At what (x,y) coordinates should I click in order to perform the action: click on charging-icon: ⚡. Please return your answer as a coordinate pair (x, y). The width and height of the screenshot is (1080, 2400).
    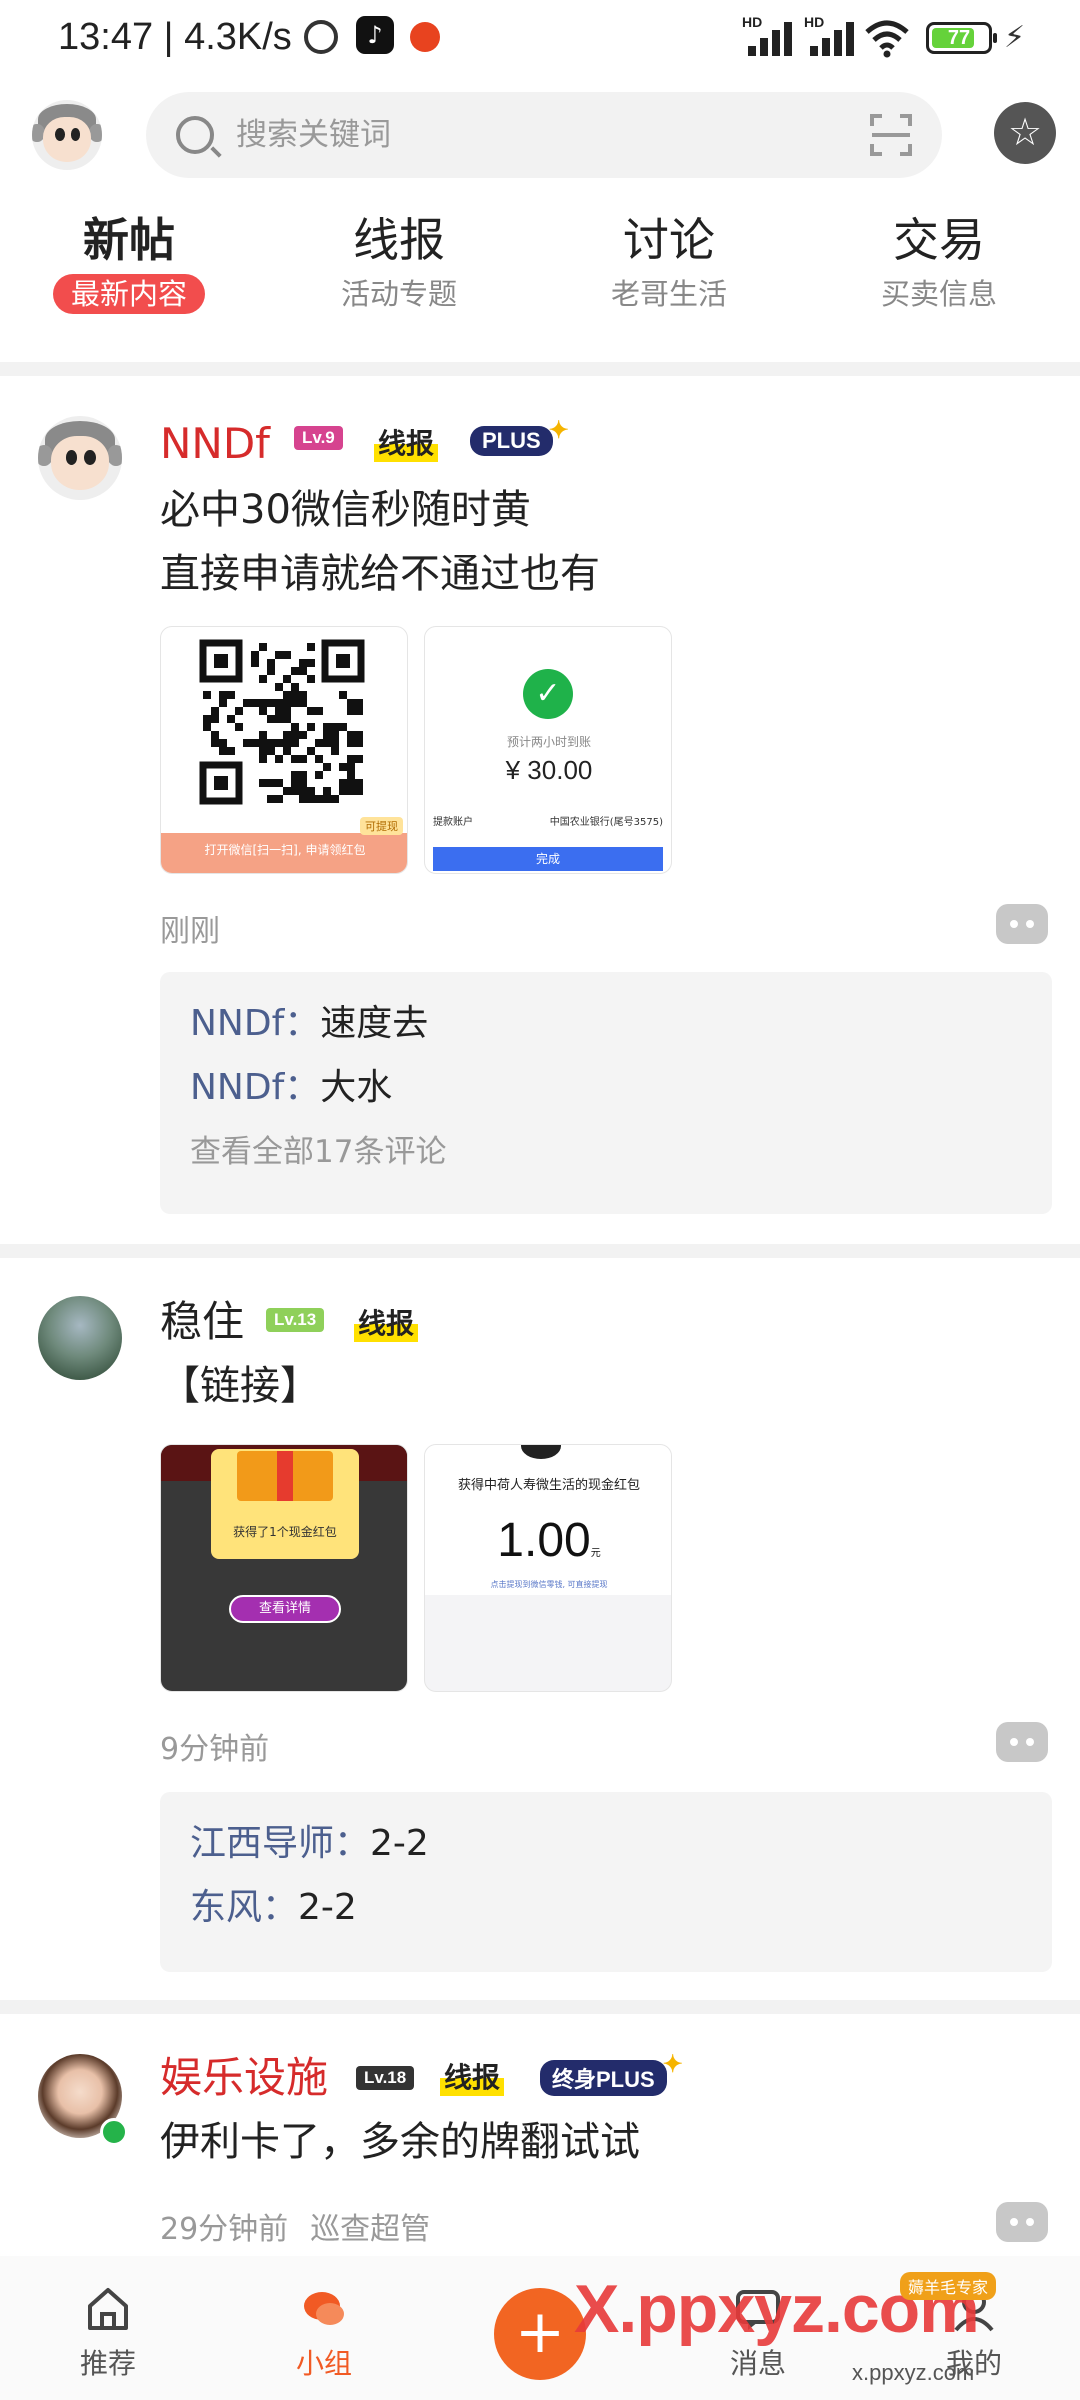
    Looking at the image, I should click on (1015, 37).